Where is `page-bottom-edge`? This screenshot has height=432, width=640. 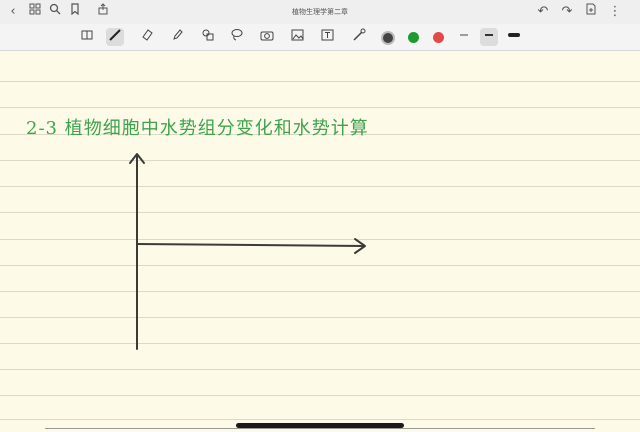
page-bottom-edge is located at coordinates (320, 428).